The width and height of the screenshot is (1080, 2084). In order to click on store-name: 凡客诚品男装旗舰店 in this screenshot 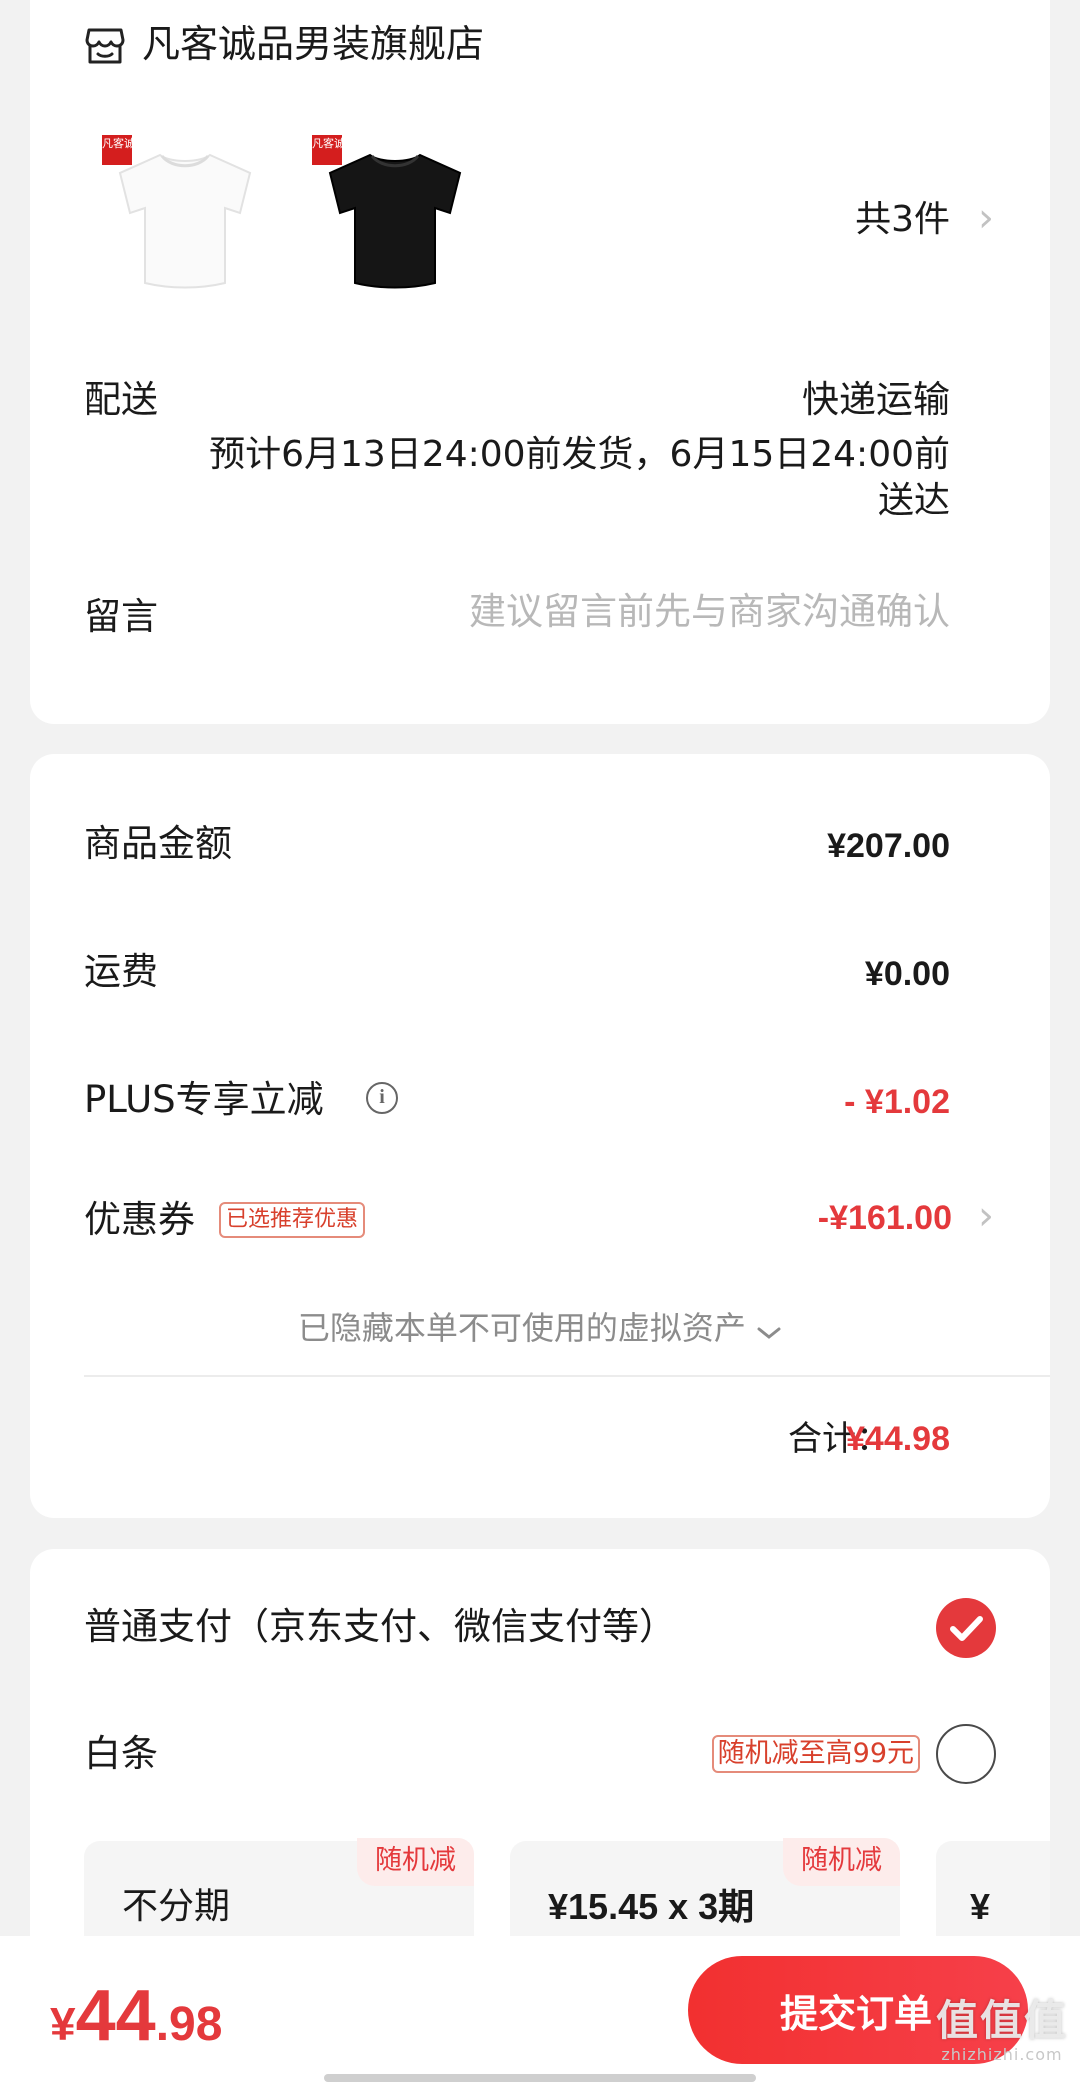, I will do `click(313, 44)`.